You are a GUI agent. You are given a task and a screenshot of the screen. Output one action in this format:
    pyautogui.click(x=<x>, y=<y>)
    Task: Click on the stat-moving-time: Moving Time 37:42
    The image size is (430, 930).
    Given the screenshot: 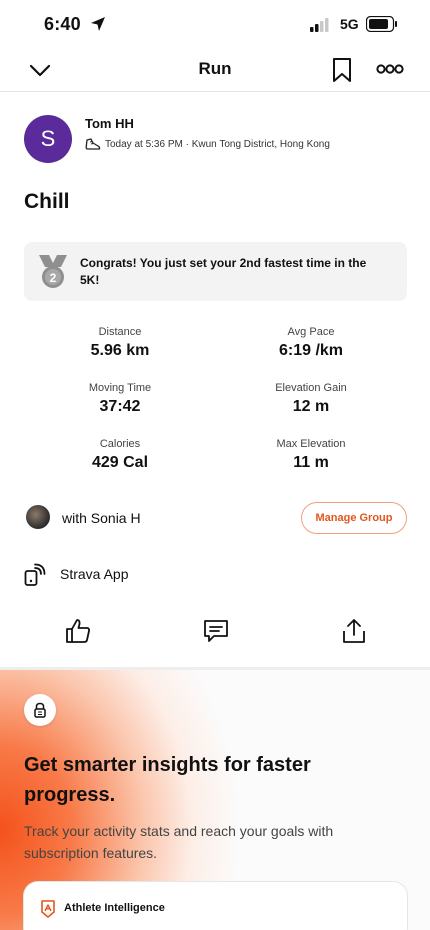 What is the action you would take?
    pyautogui.click(x=120, y=399)
    